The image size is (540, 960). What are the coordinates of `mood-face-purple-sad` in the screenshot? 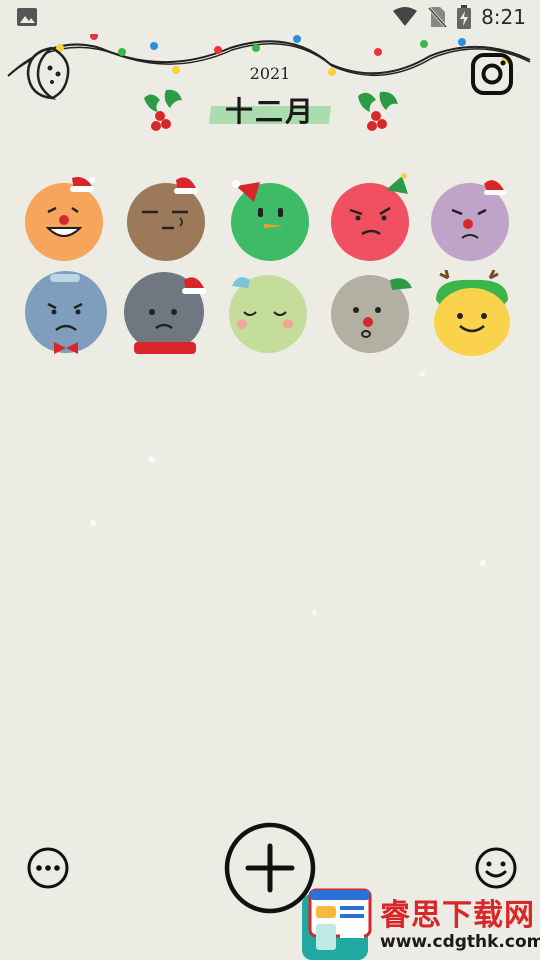 It's located at (473, 217).